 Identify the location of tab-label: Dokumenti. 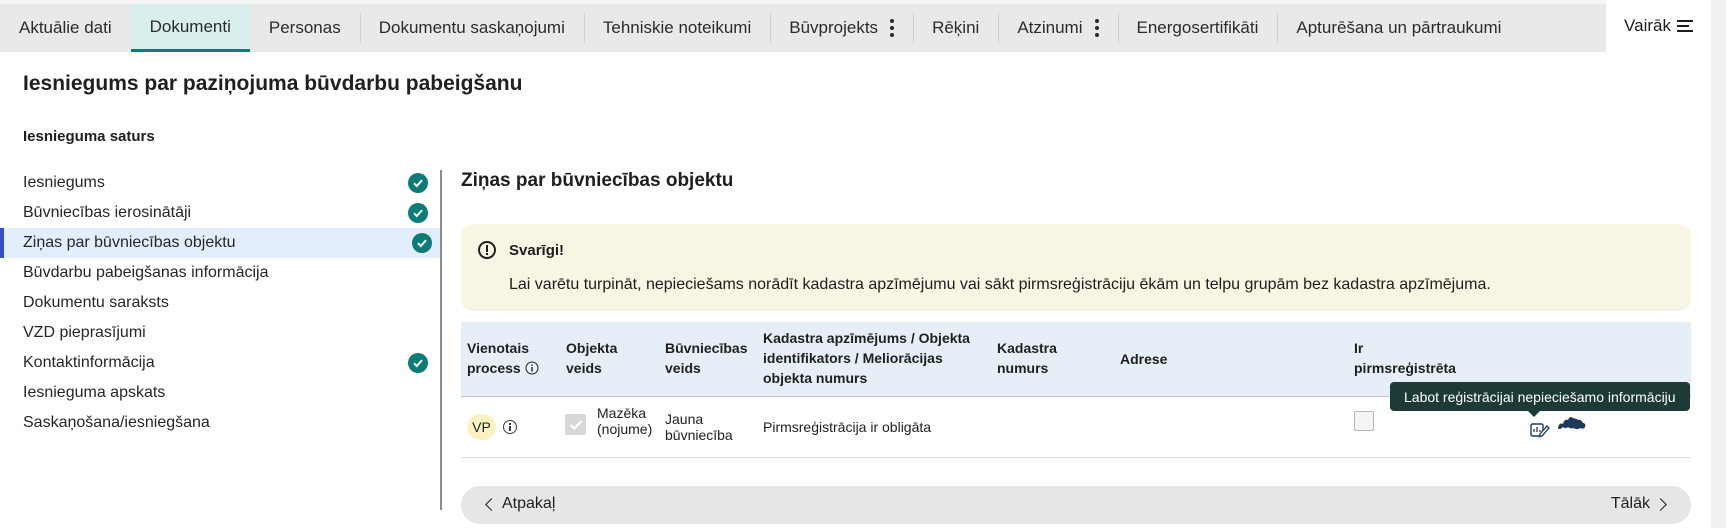
(190, 26).